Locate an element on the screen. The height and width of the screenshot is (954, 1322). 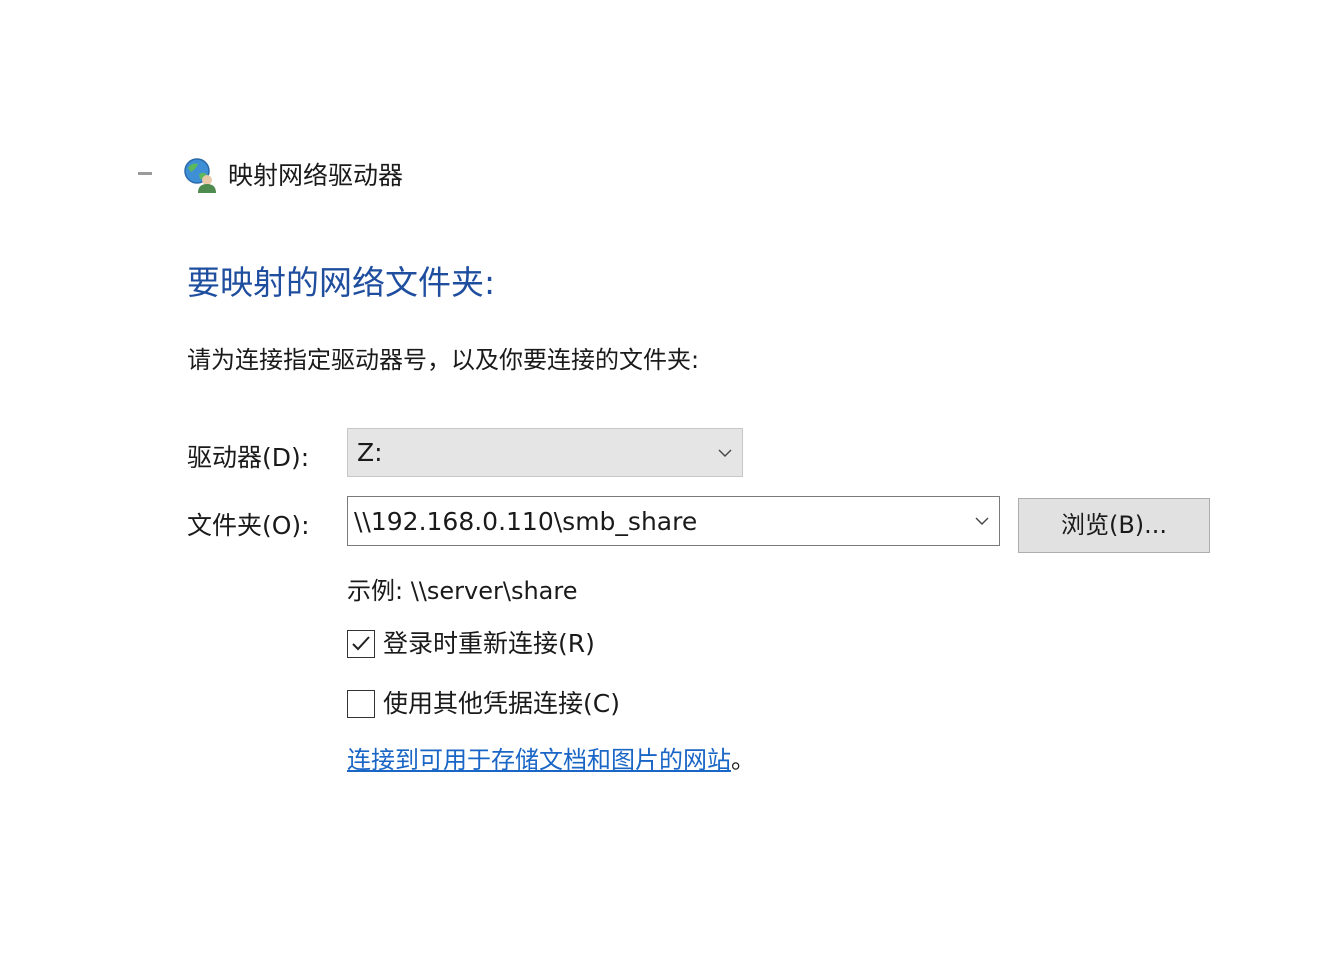
folder-label: 文件夹(O): is located at coordinates (248, 525).